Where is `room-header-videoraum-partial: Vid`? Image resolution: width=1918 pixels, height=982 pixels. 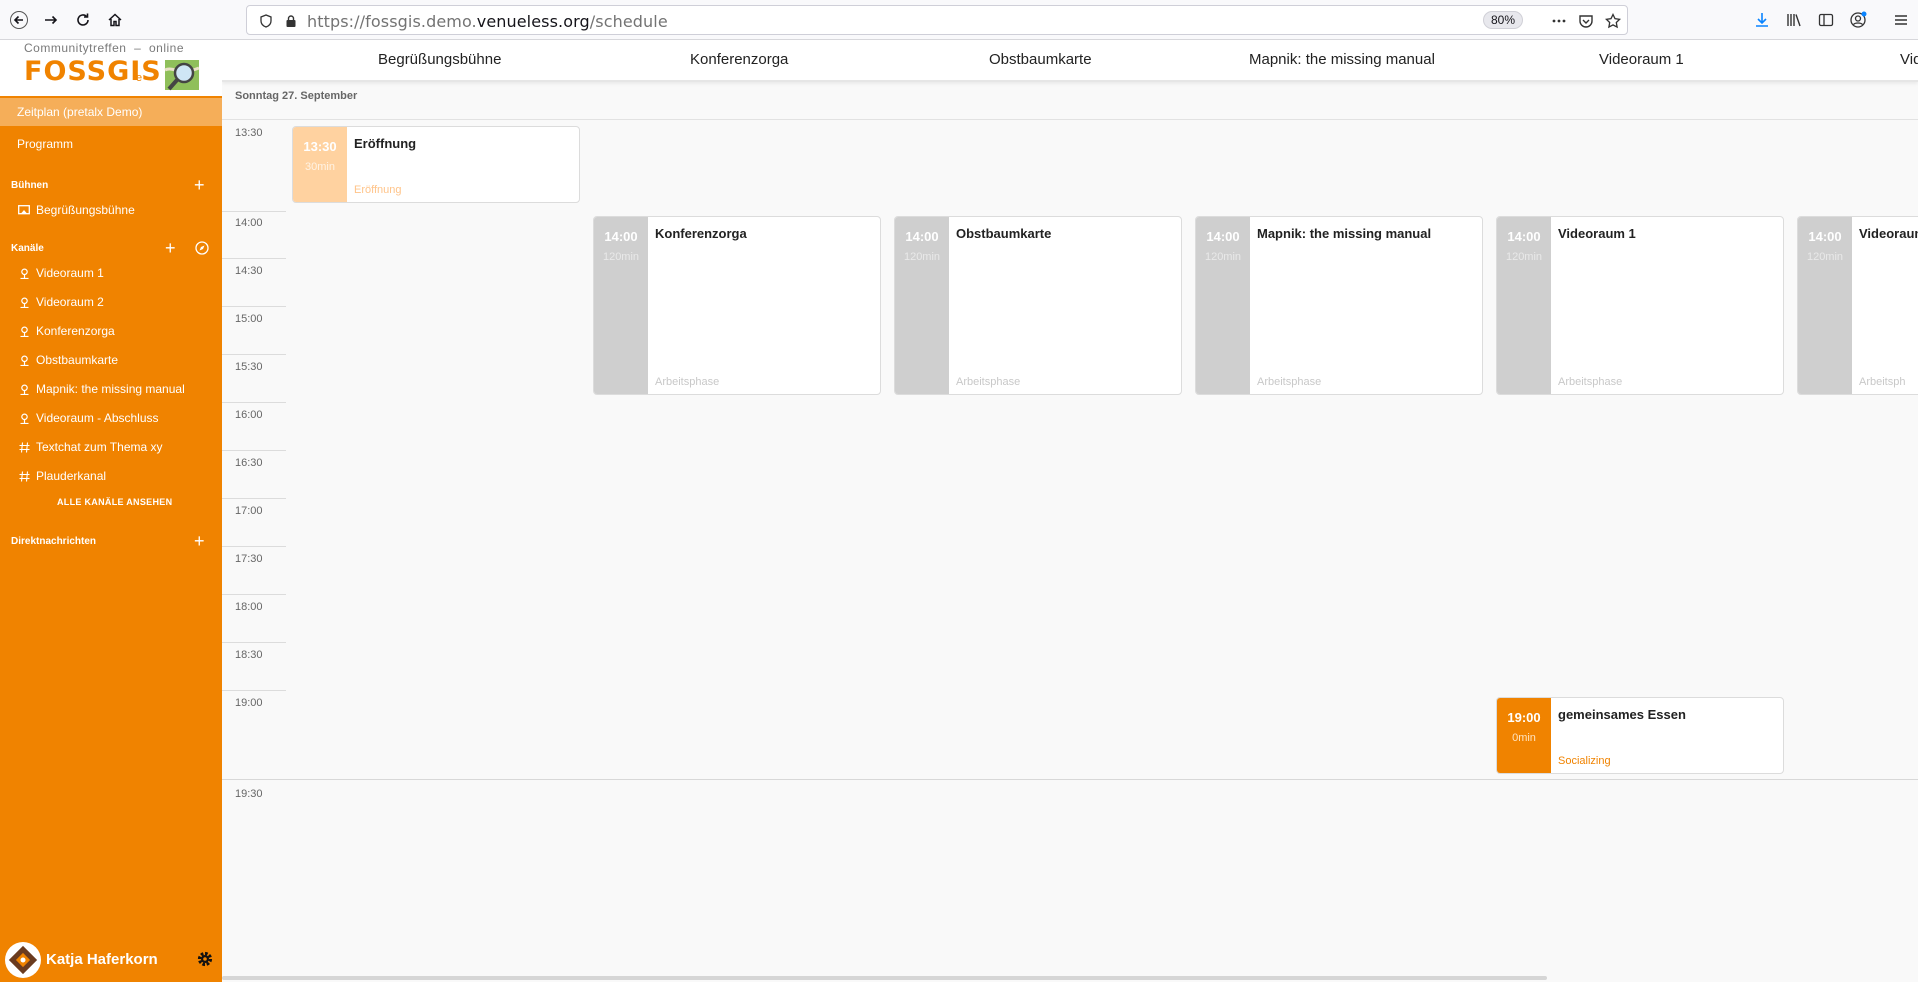
room-header-videoraum-partial: Vid is located at coordinates (1909, 59).